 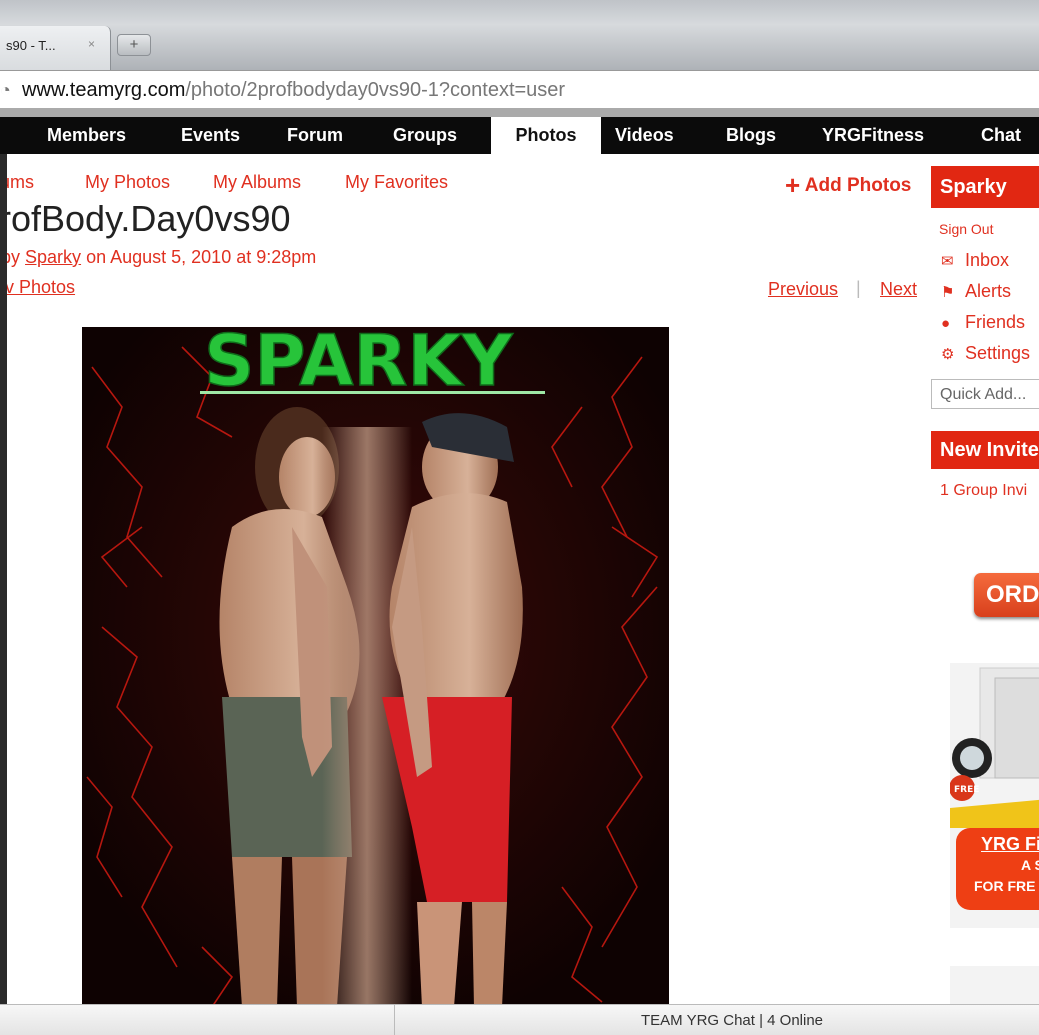 I want to click on url-path: /photo/2profbodyday0vs90-1?context=user, so click(x=375, y=90).